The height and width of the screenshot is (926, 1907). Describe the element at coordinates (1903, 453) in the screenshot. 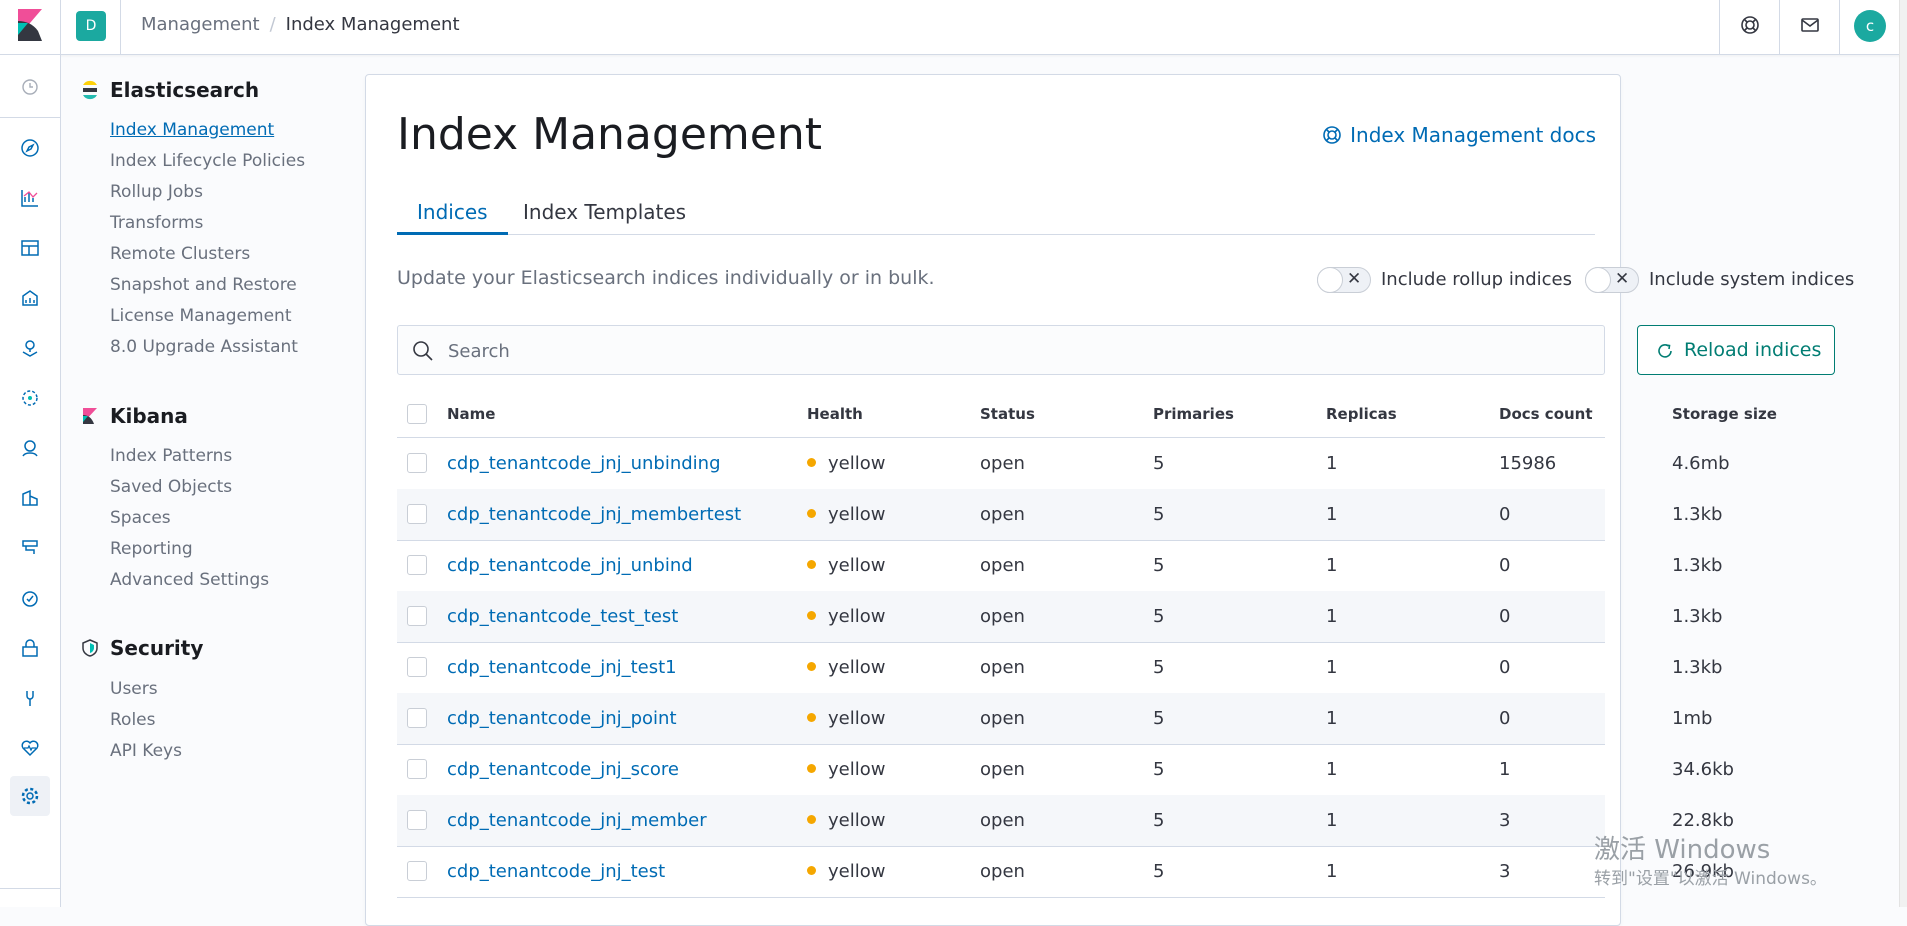

I see `page-scrollbar` at that location.